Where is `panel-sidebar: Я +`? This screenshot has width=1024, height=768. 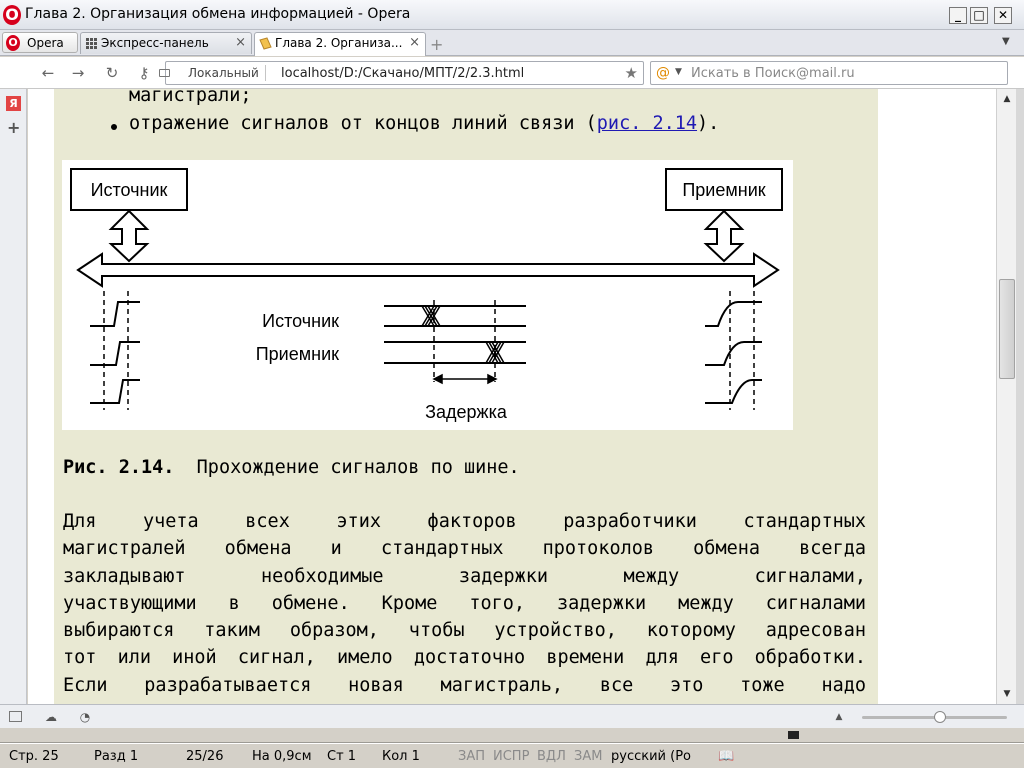
panel-sidebar: Я + is located at coordinates (13, 396).